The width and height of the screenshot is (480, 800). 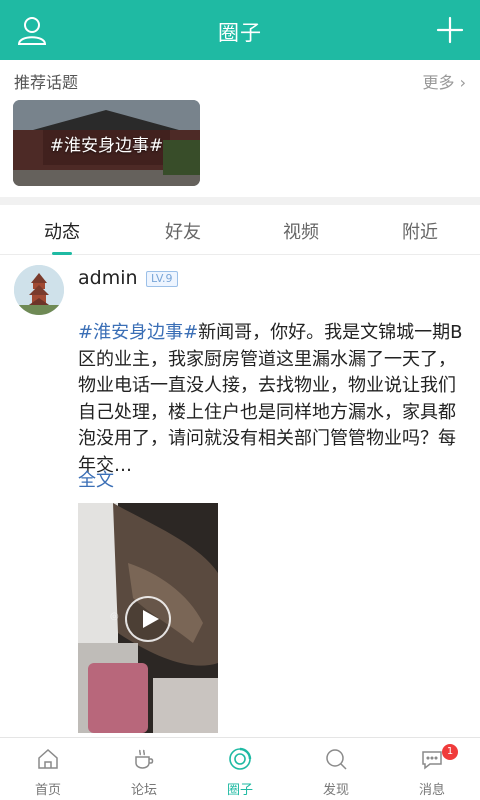 What do you see at coordinates (240, 201) in the screenshot?
I see `section-divider` at bounding box center [240, 201].